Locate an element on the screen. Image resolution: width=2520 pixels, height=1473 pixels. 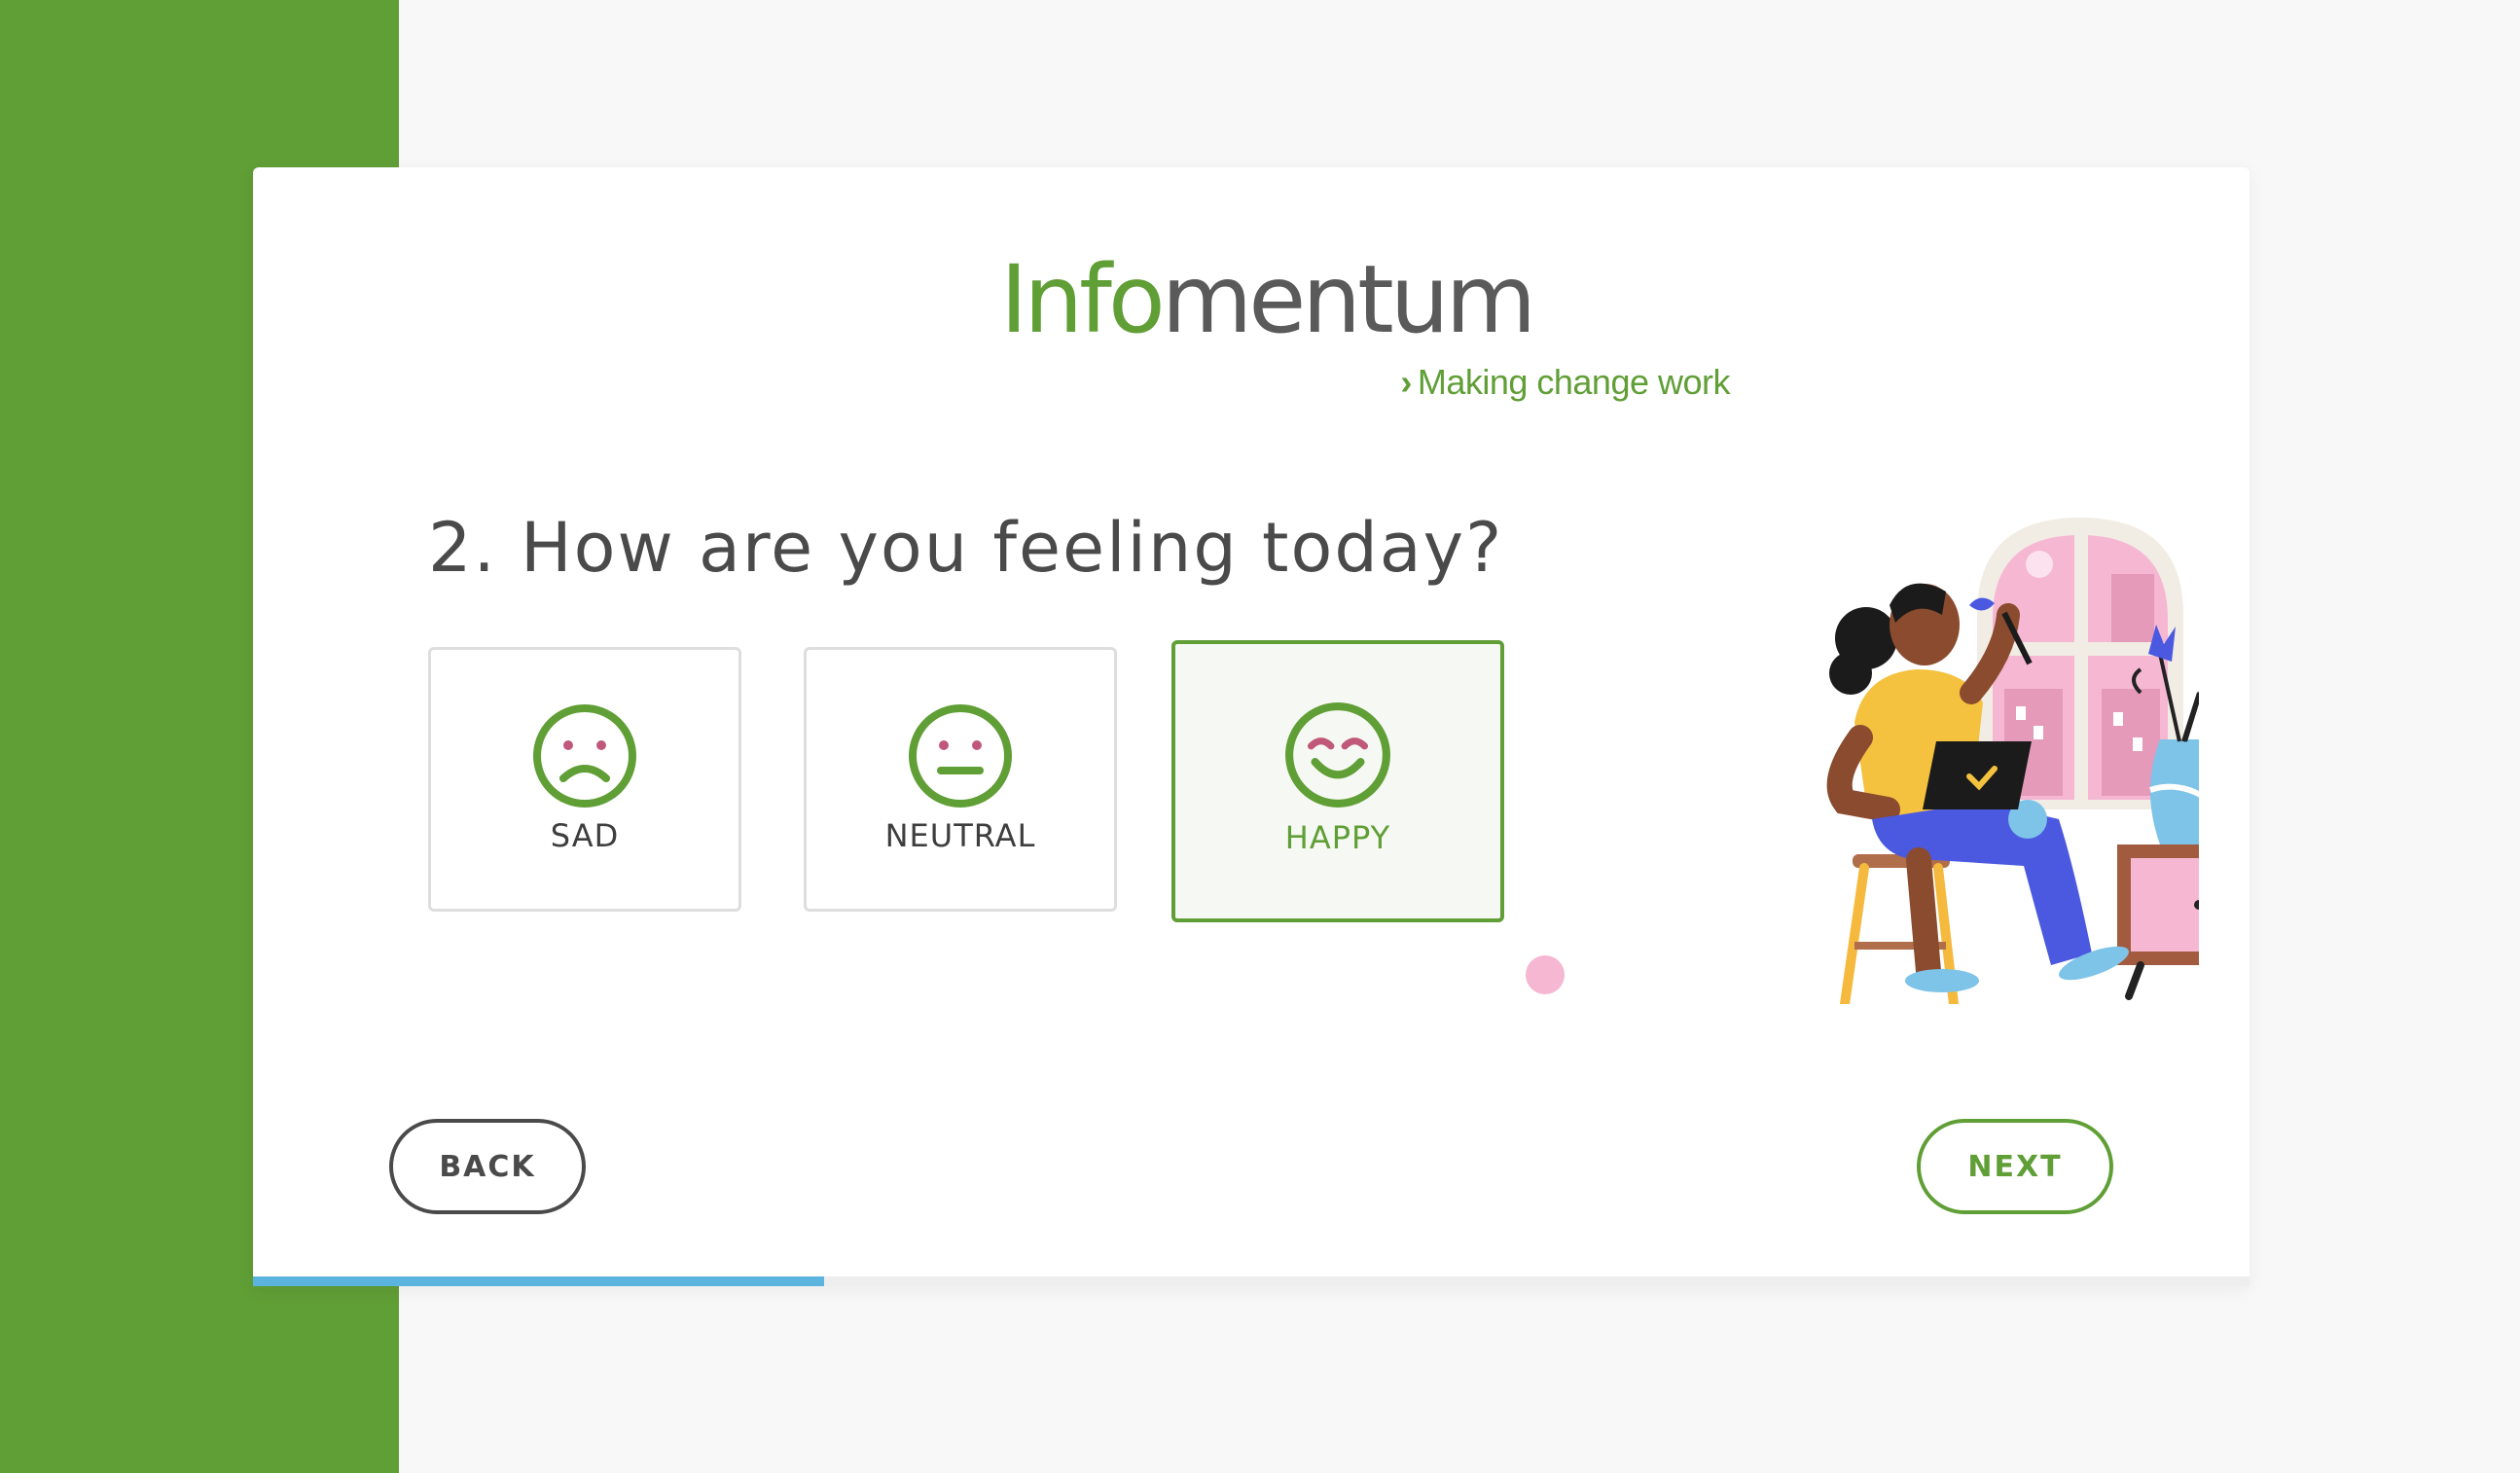
logo-tagline: › Making change work is located at coordinates (1565, 382).